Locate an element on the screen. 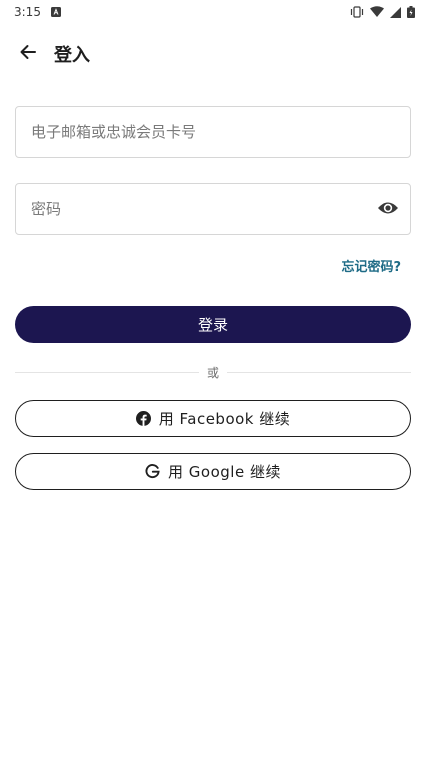  toggle-password-visibility-button is located at coordinates (388, 210).